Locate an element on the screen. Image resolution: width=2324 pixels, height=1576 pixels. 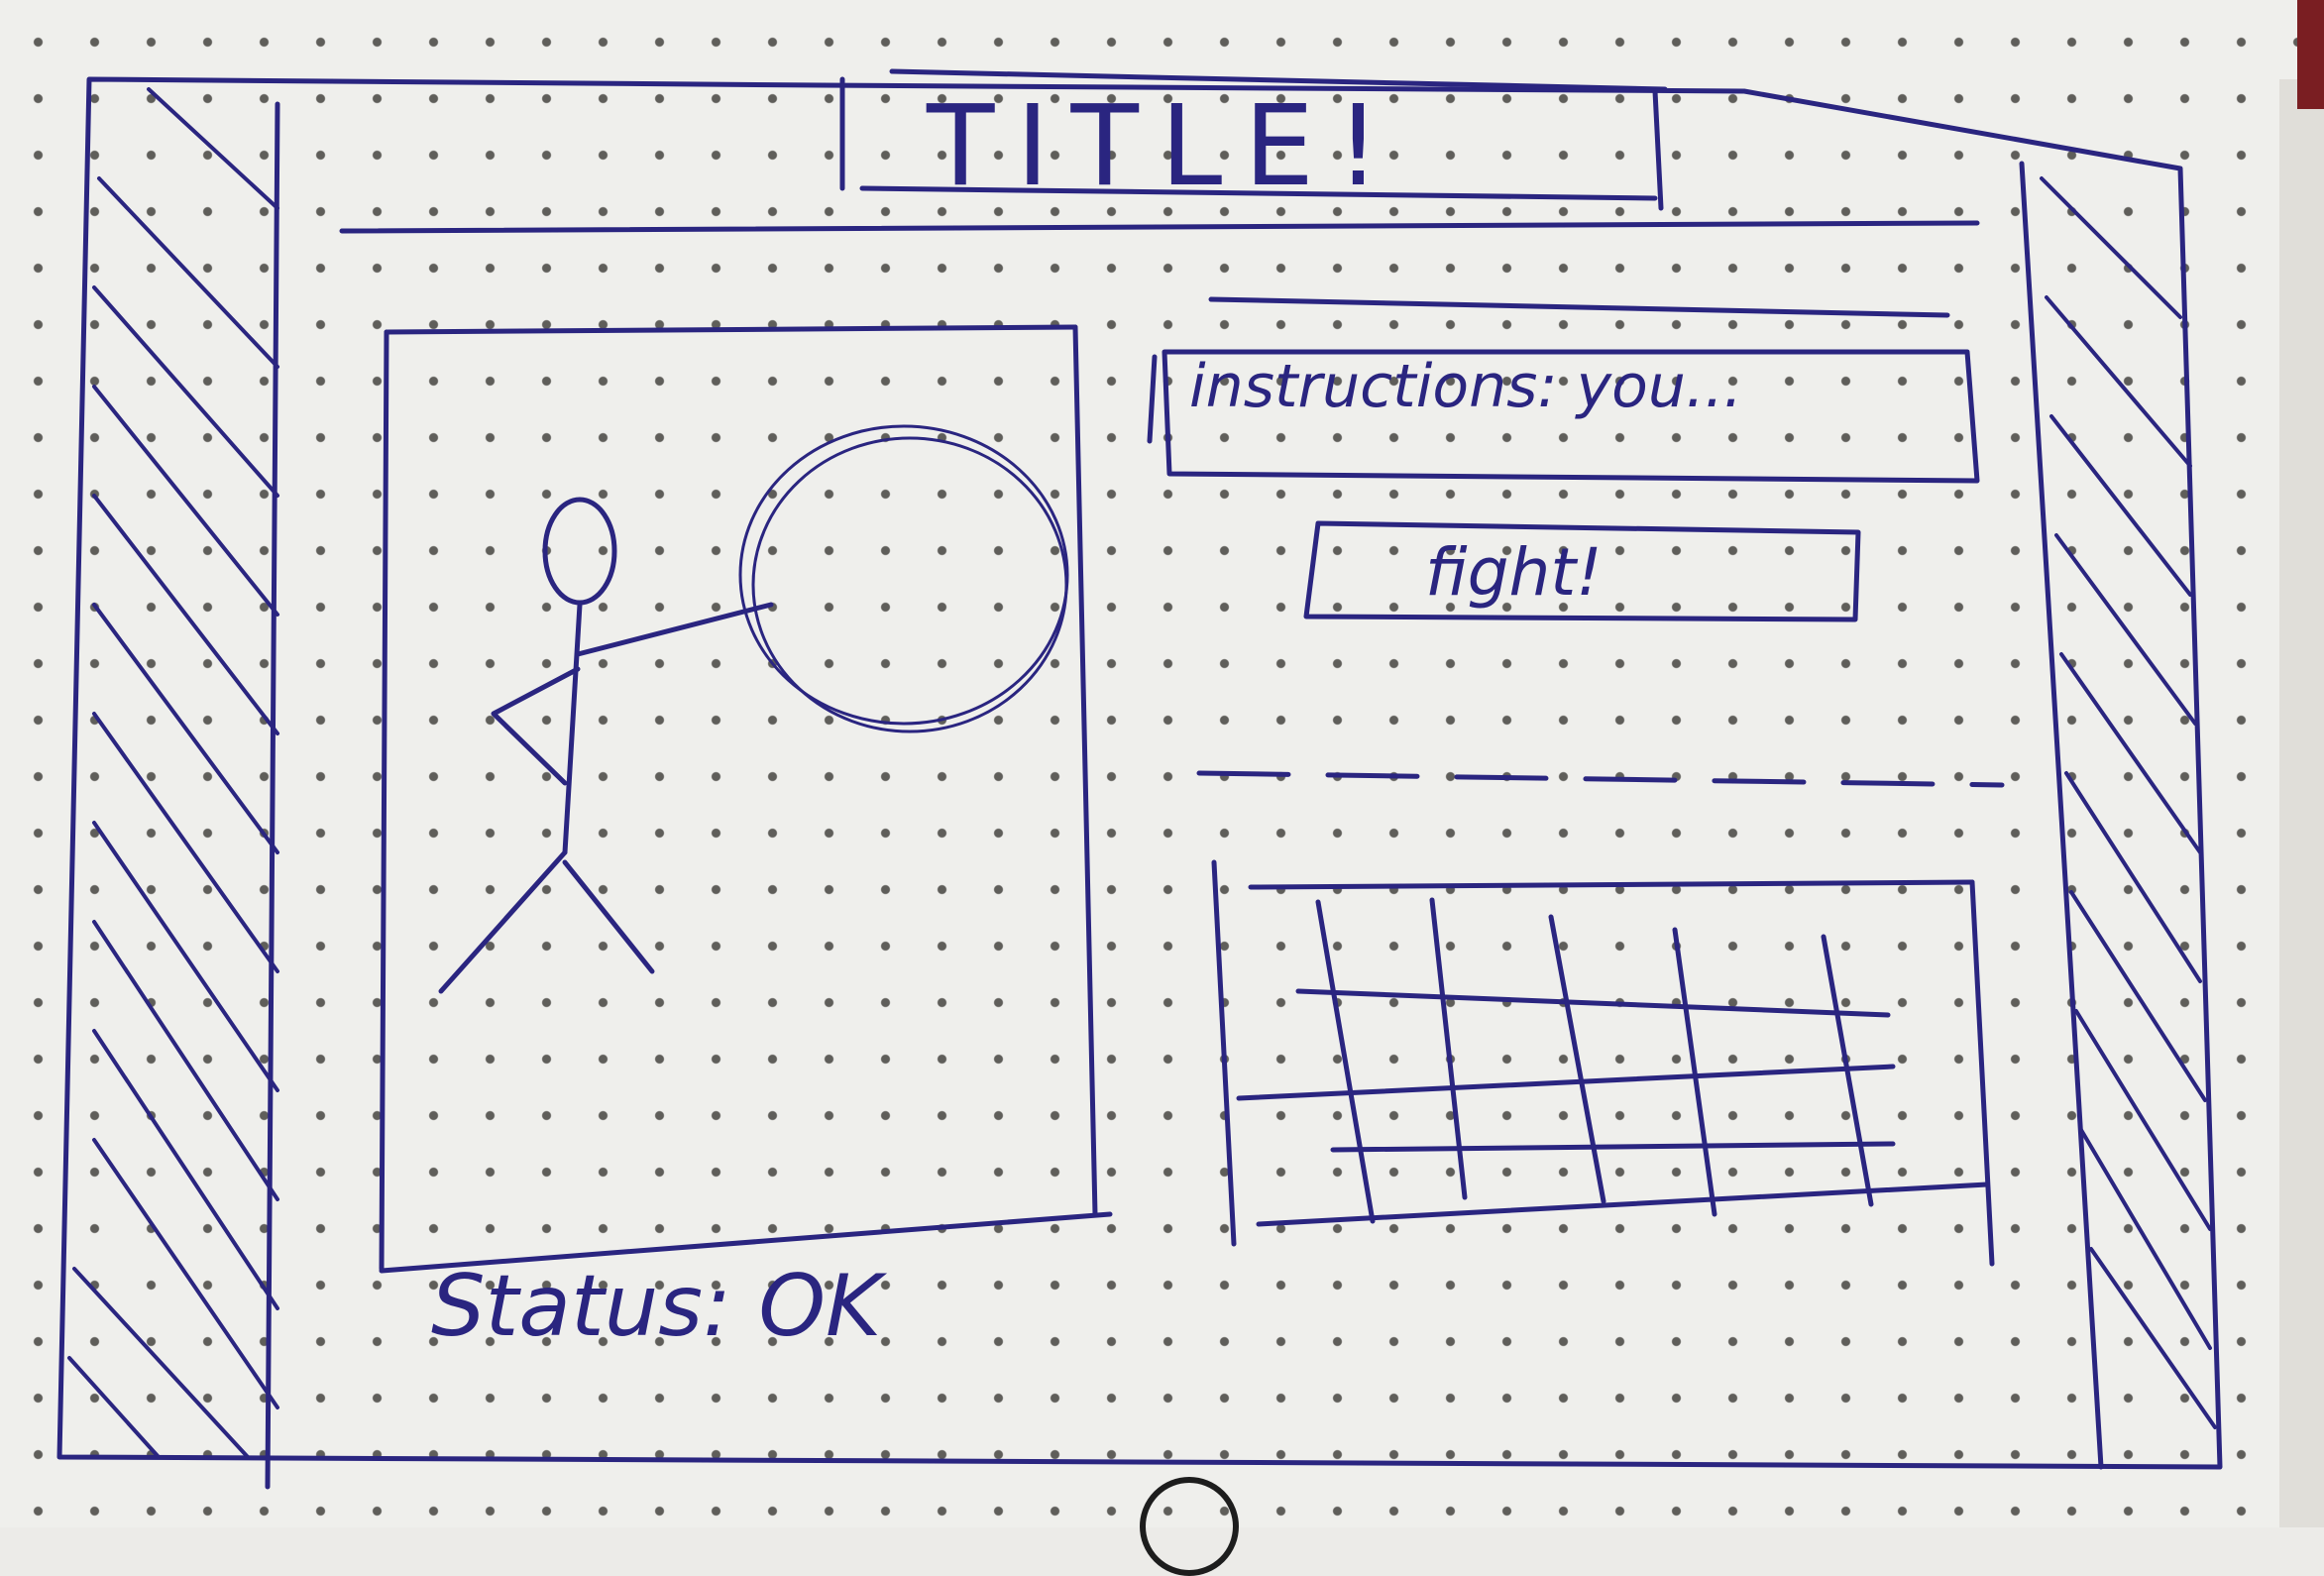
left-sidebar is located at coordinates (173, 788).